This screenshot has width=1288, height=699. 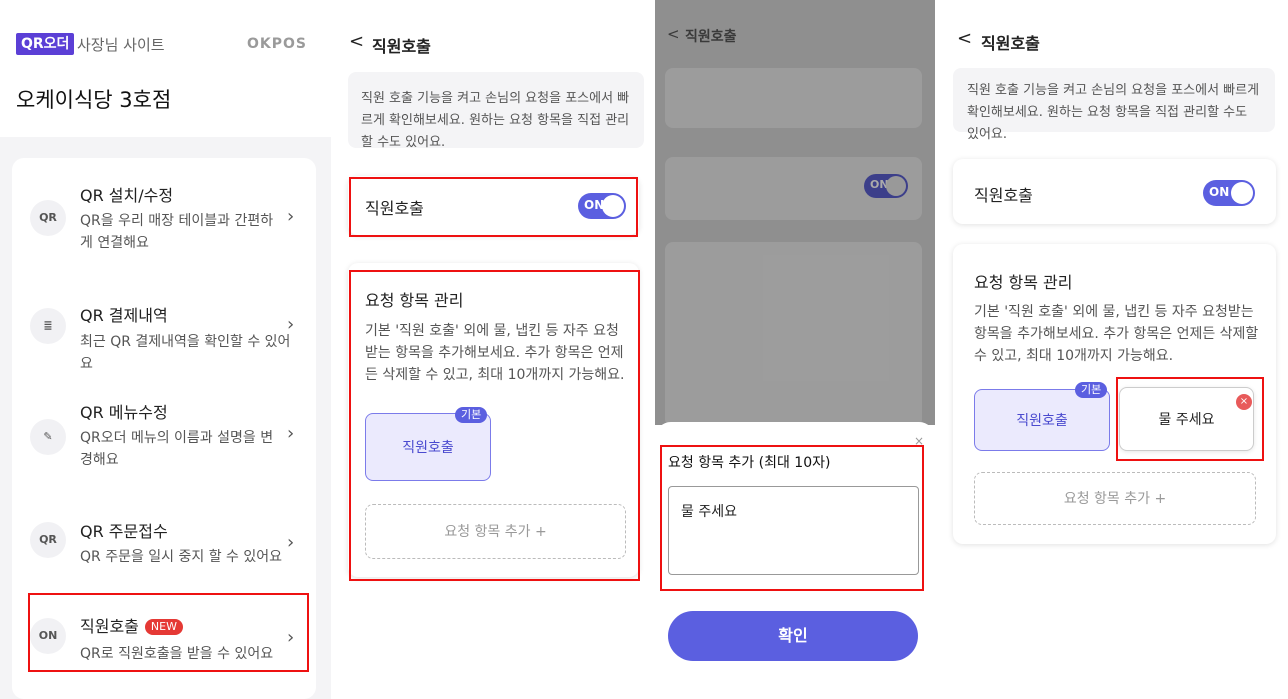 I want to click on added-item-chip: 물 주세요, so click(x=1186, y=419).